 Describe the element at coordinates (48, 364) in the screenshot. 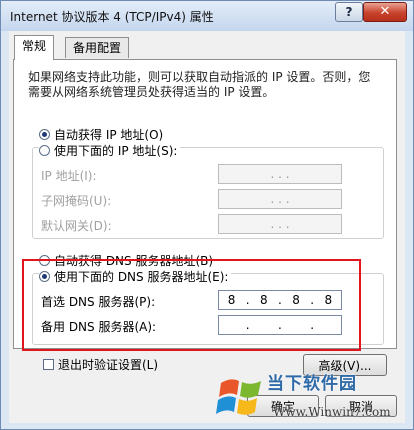

I see `checkbox-box` at that location.